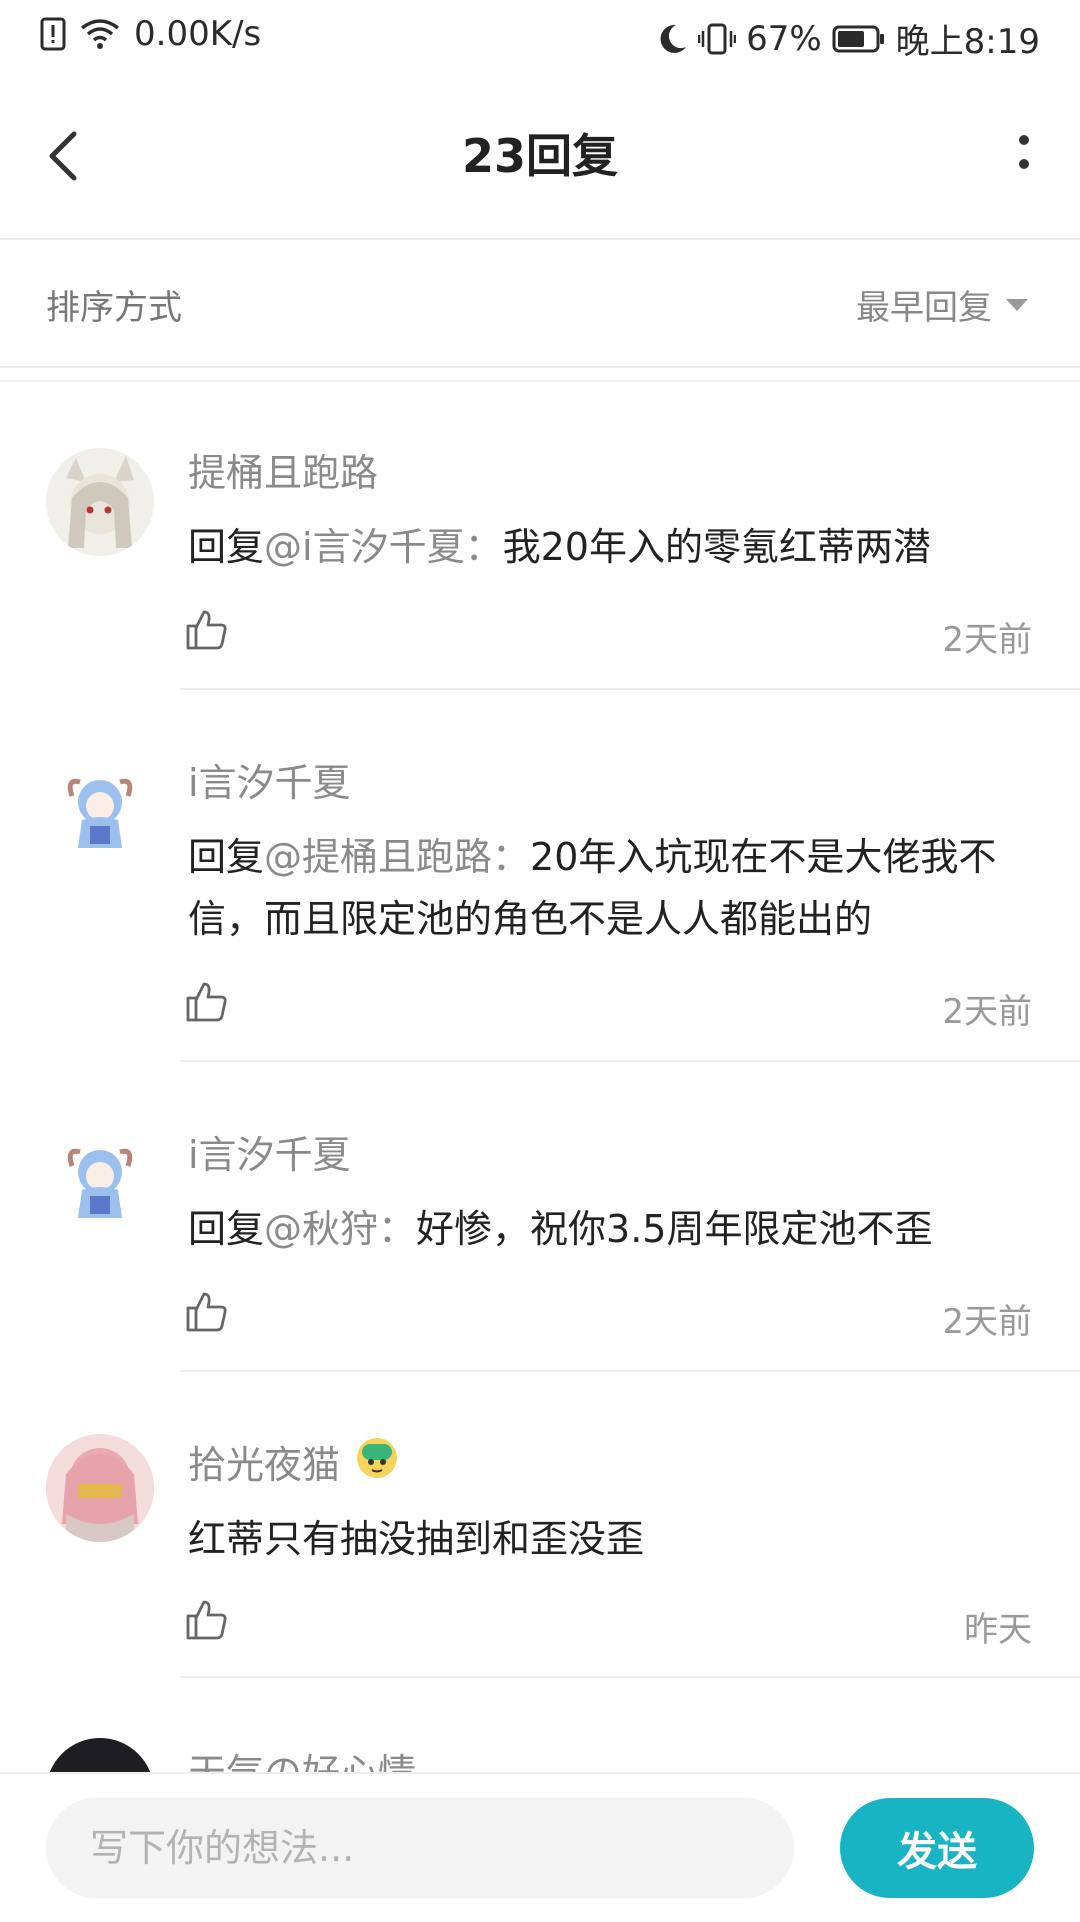  Describe the element at coordinates (378, 857) in the screenshot. I see `mention-link: @提桶且跑路` at that location.